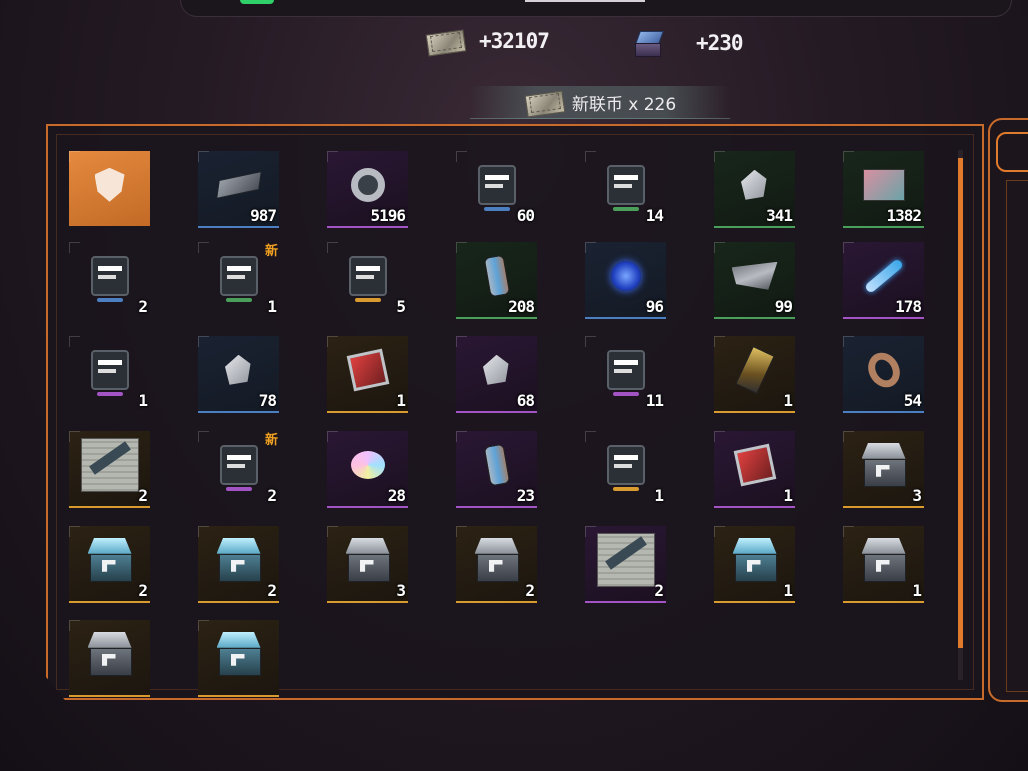 The height and width of the screenshot is (771, 1028). Describe the element at coordinates (912, 400) in the screenshot. I see `item-count: 54` at that location.